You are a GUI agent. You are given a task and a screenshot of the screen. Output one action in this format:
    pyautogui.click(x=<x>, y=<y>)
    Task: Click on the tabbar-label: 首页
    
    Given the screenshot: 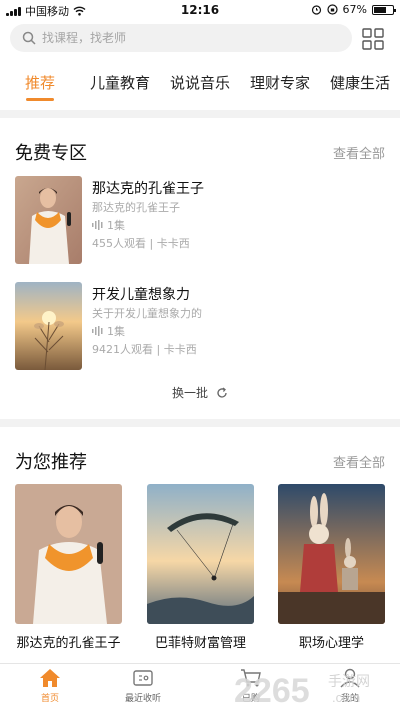 What is the action you would take?
    pyautogui.click(x=49, y=699)
    